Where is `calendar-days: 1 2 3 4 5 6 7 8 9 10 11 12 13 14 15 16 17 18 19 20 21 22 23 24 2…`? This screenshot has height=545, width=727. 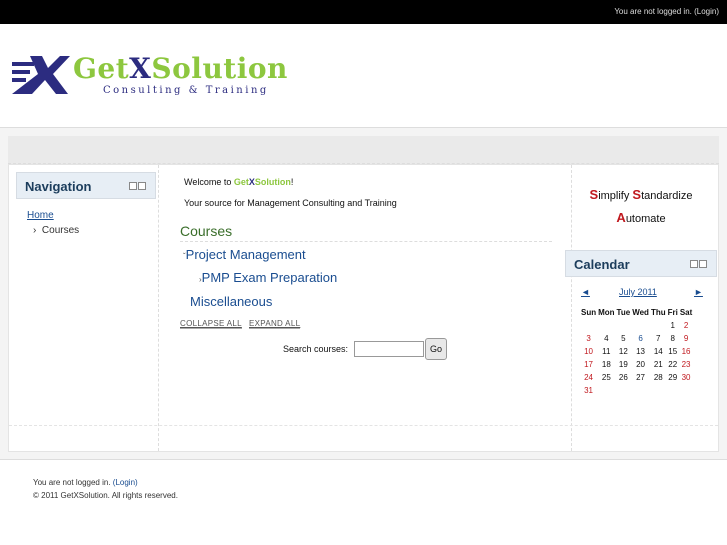
calendar-days: 1 2 3 4 5 6 7 8 9 10 11 12 13 14 15 16 17 18 19 20 21 22 23 24 2… is located at coordinates (636, 358).